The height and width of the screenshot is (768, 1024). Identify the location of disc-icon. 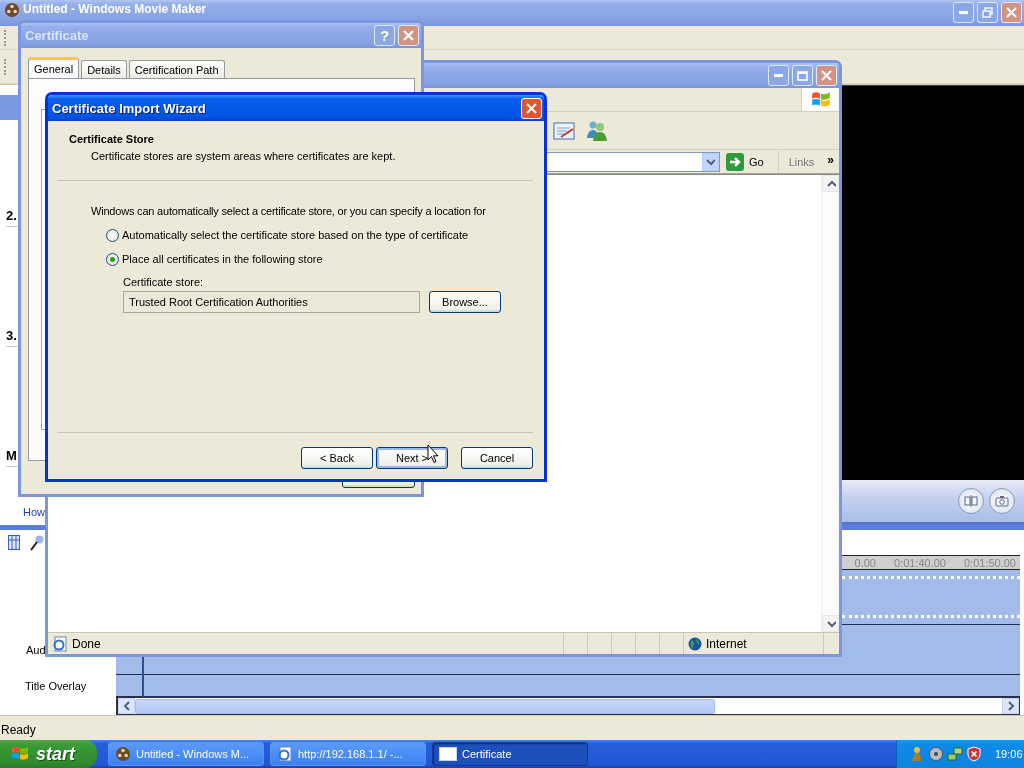
(936, 754).